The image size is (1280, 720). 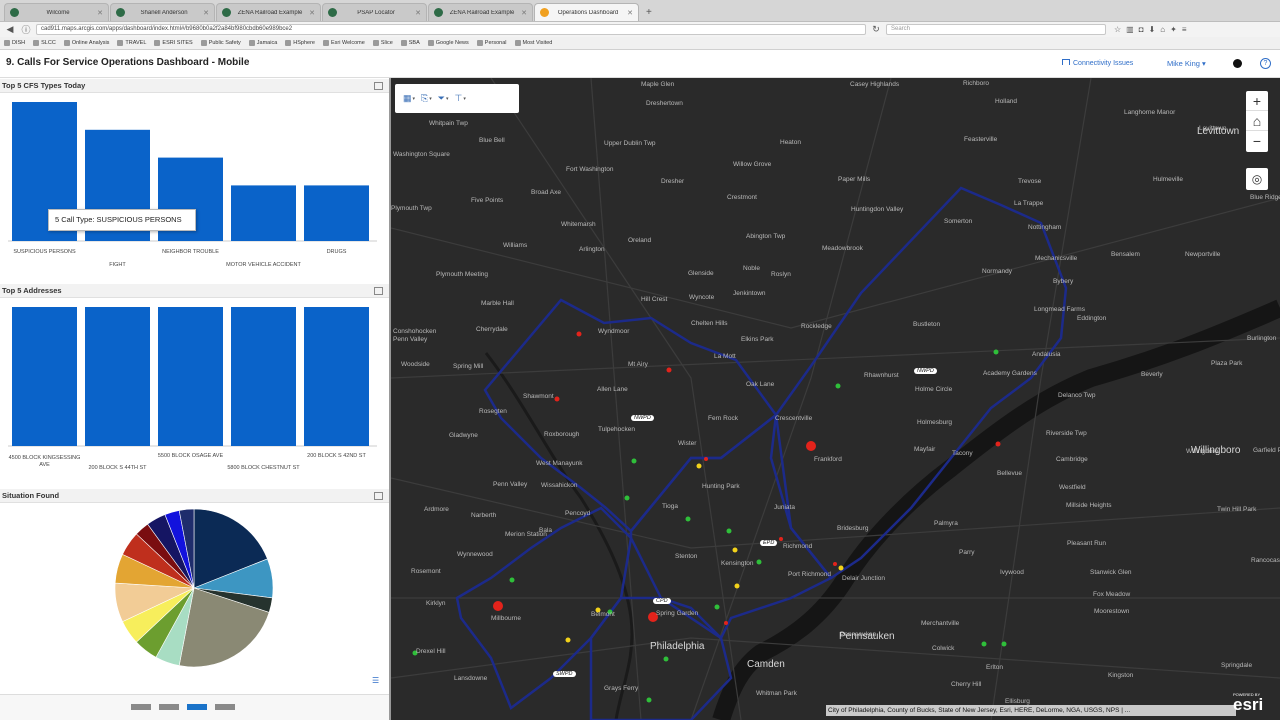 I want to click on pocket-icon: ◘, so click(x=1141, y=29).